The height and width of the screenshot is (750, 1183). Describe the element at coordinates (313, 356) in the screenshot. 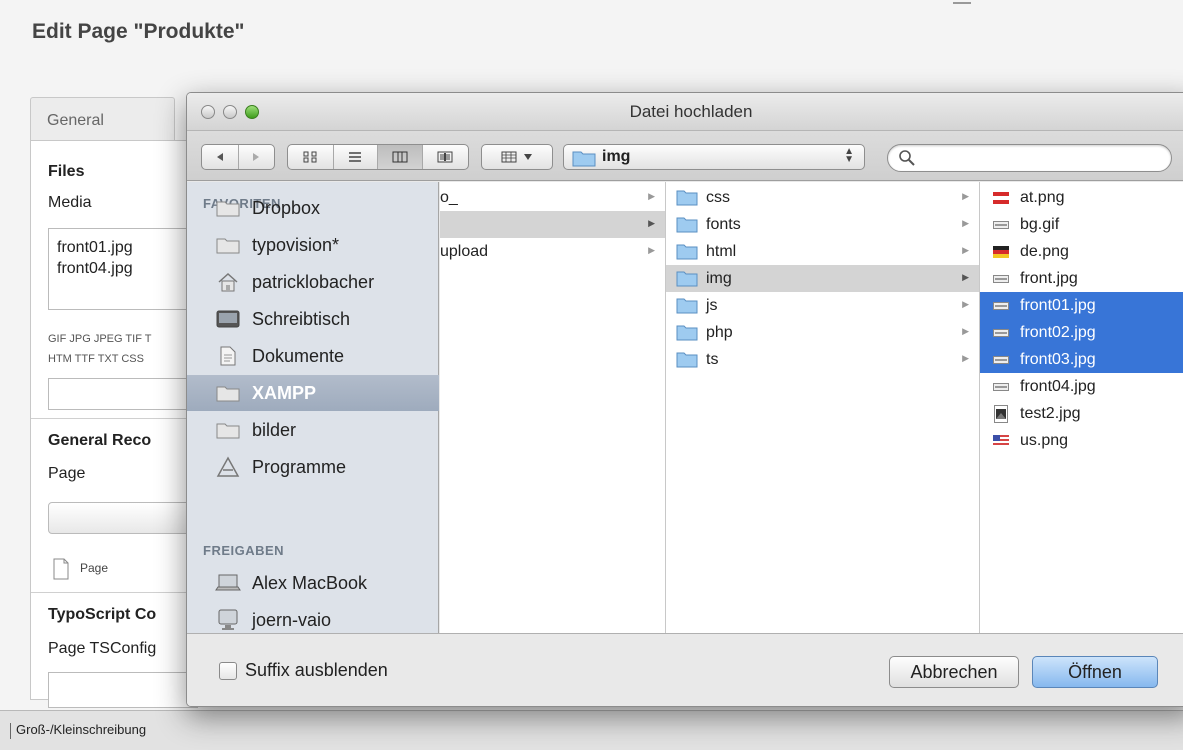

I see `sidebar-item-dokumente: Dokumente` at that location.